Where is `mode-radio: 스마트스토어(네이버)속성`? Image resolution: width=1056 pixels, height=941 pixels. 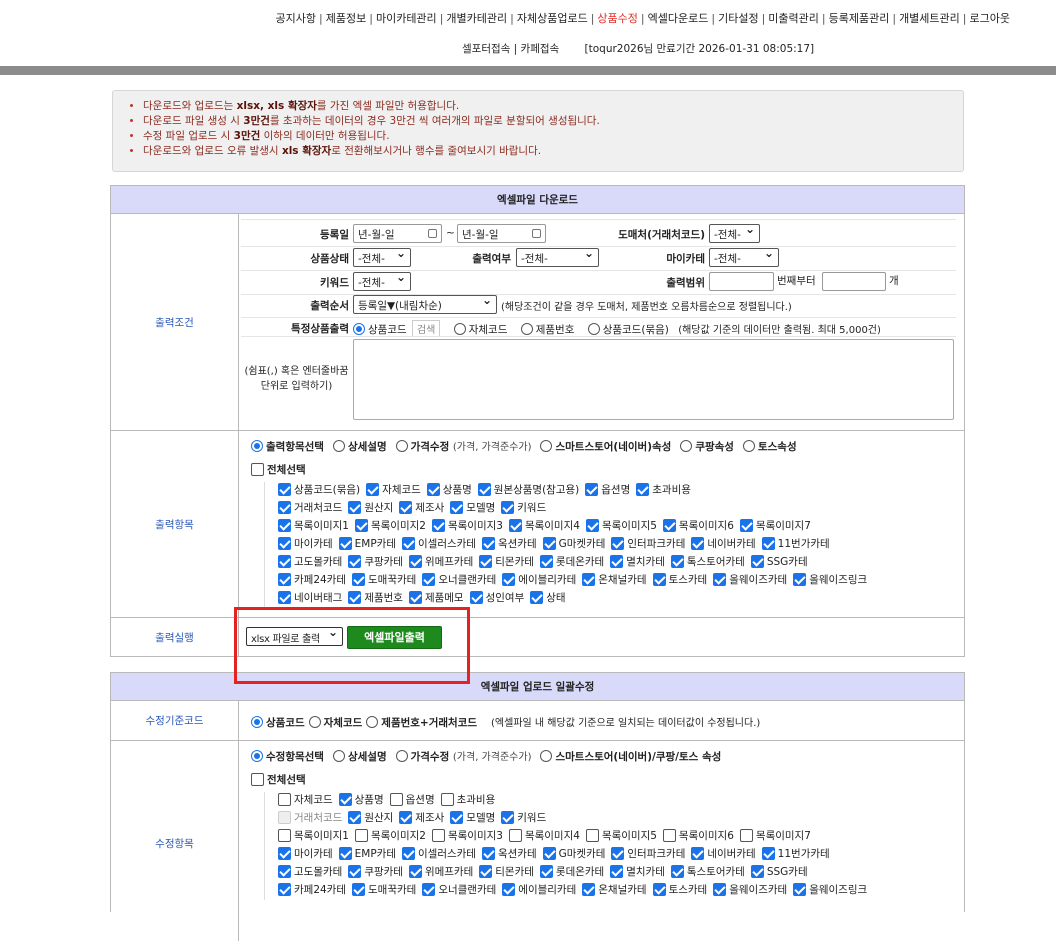 mode-radio: 스마트스토어(네이버)속성 is located at coordinates (605, 446).